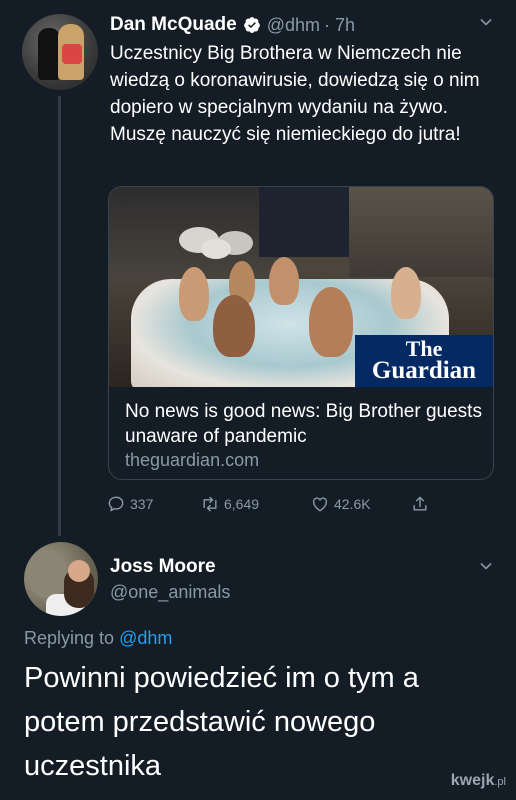 The height and width of the screenshot is (800, 516). I want to click on avatar-joss-moore, so click(61, 579).